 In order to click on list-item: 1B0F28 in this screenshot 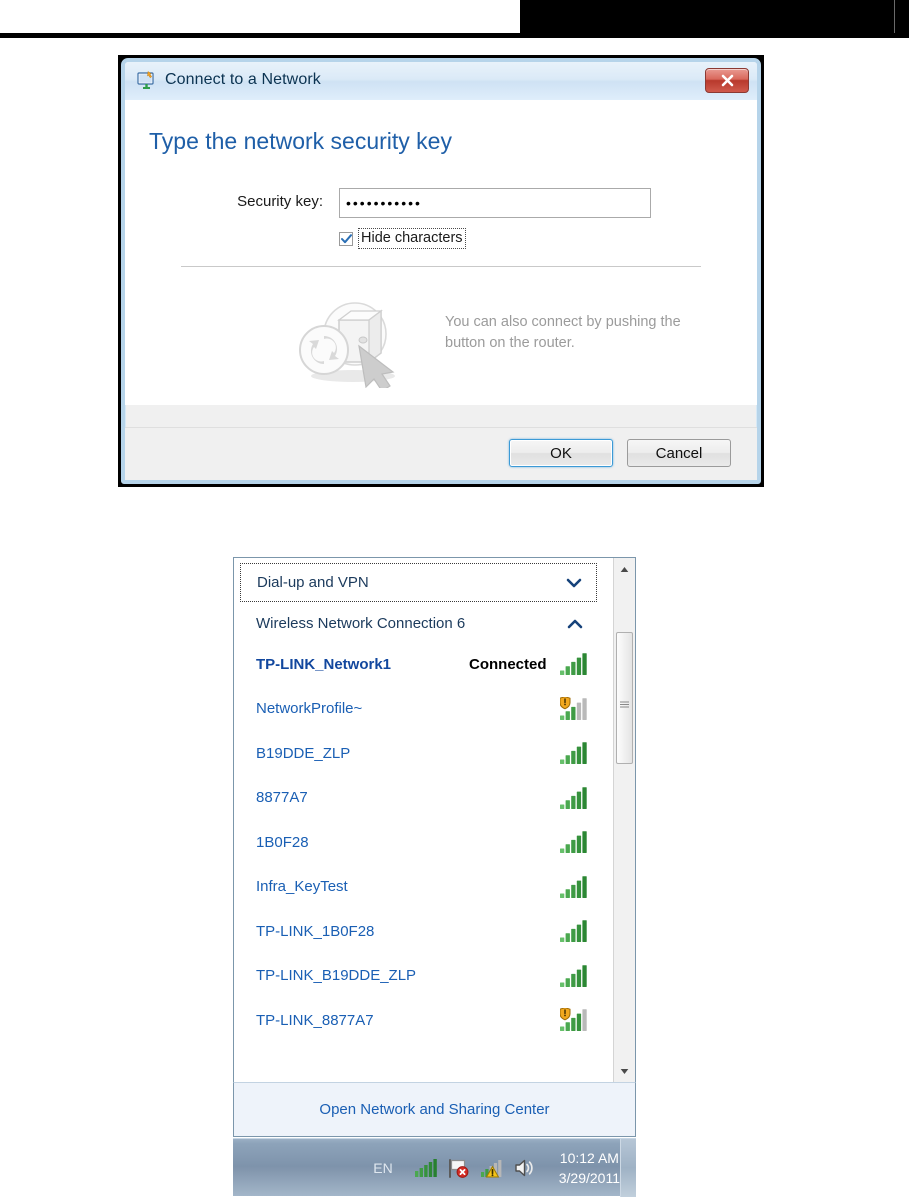, I will do `click(419, 842)`.